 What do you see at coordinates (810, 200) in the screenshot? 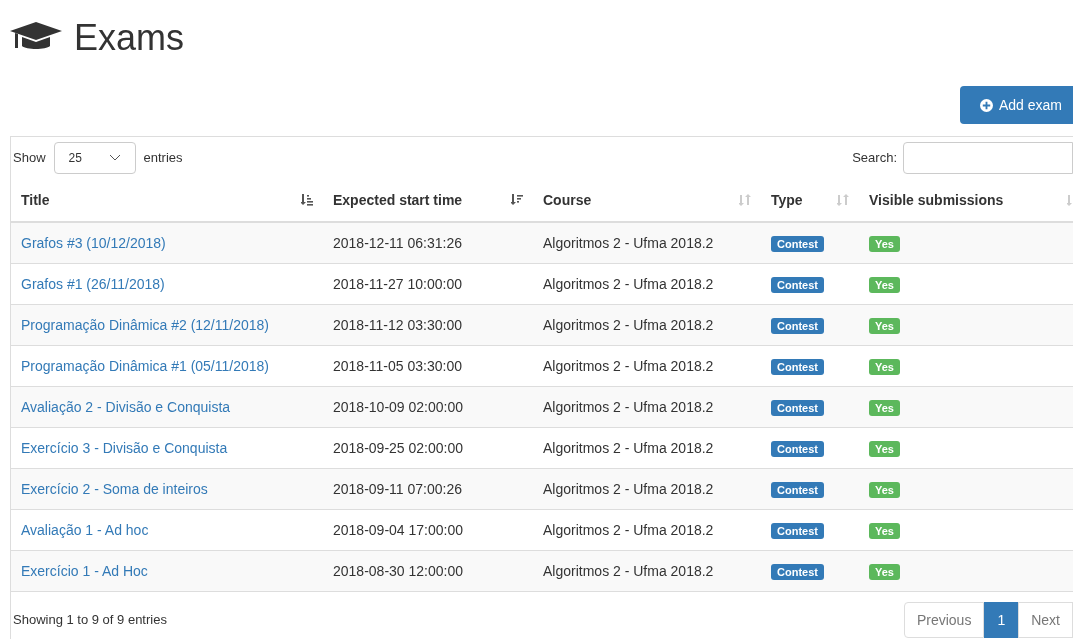
I see `column-header: Type` at bounding box center [810, 200].